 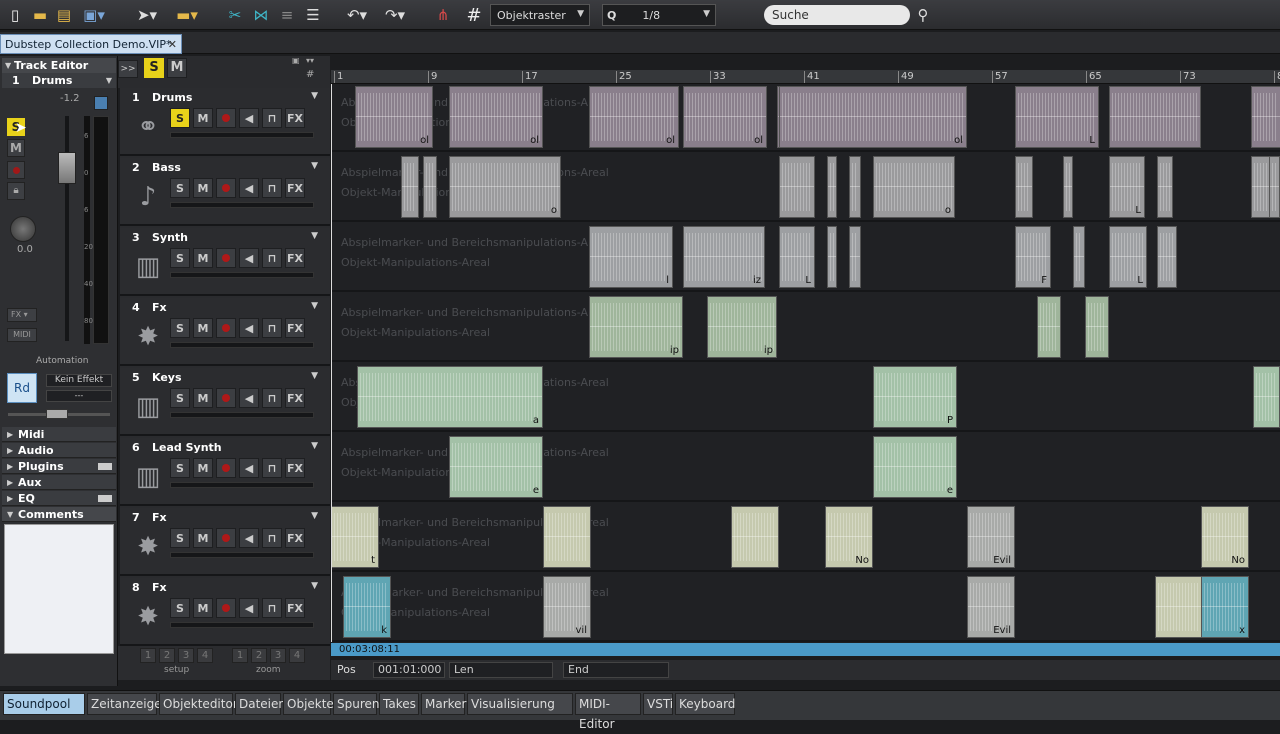 What do you see at coordinates (443, 15) in the screenshot?
I see `snap-magnet-icon: ⋔` at bounding box center [443, 15].